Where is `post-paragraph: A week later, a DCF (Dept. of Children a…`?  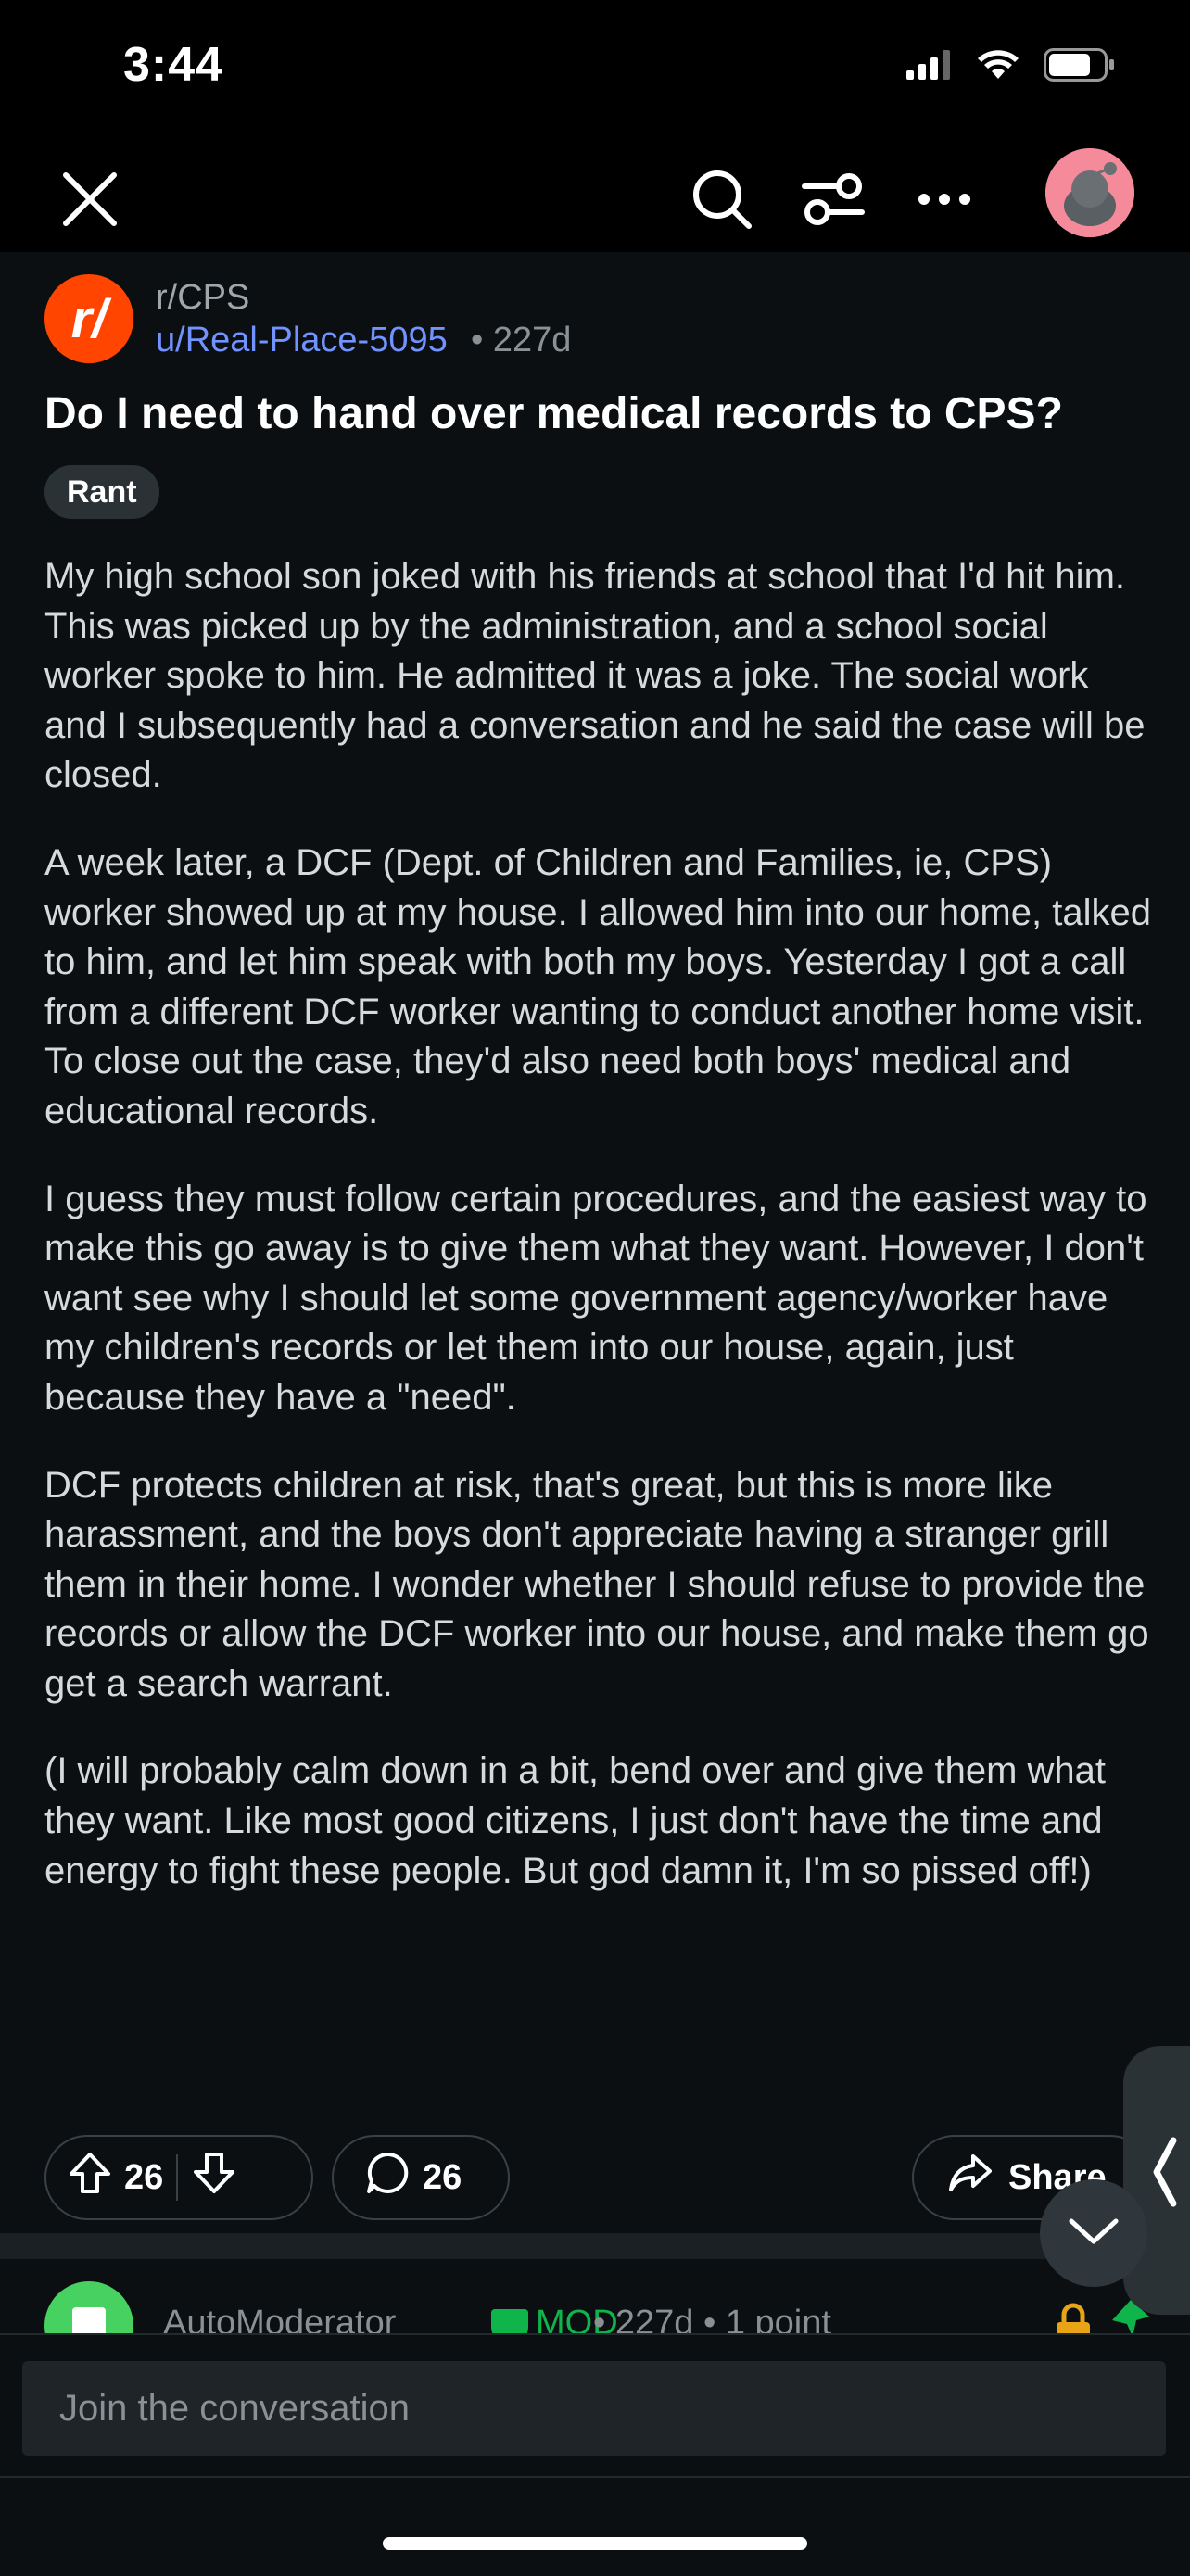 post-paragraph: A week later, a DCF (Dept. of Children a… is located at coordinates (597, 986).